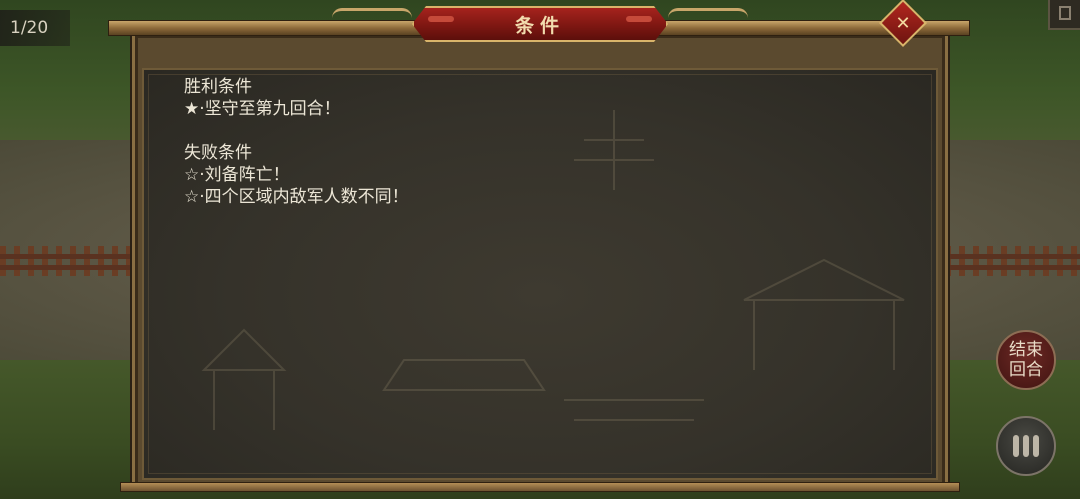  Describe the element at coordinates (639, 19) in the screenshot. I see `title-ornament-right` at that location.